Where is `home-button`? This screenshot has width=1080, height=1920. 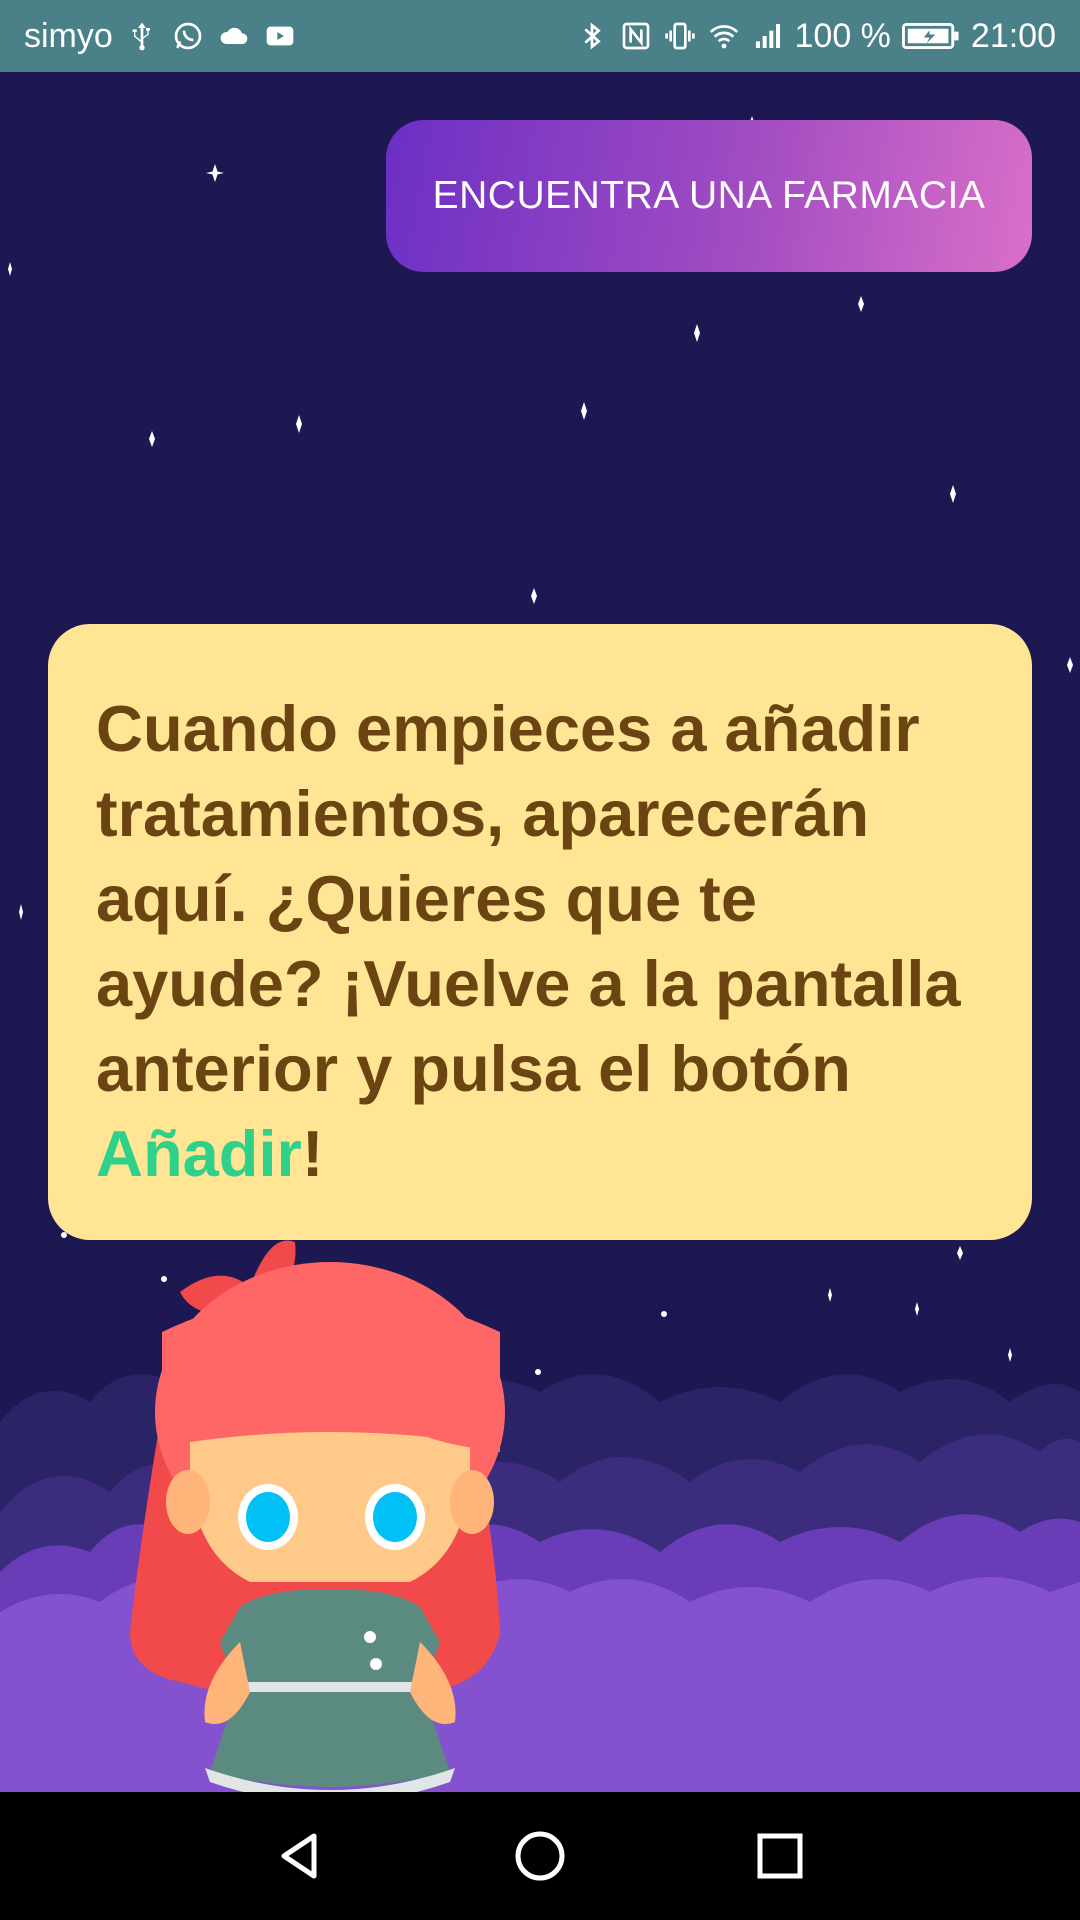
home-button is located at coordinates (540, 1856).